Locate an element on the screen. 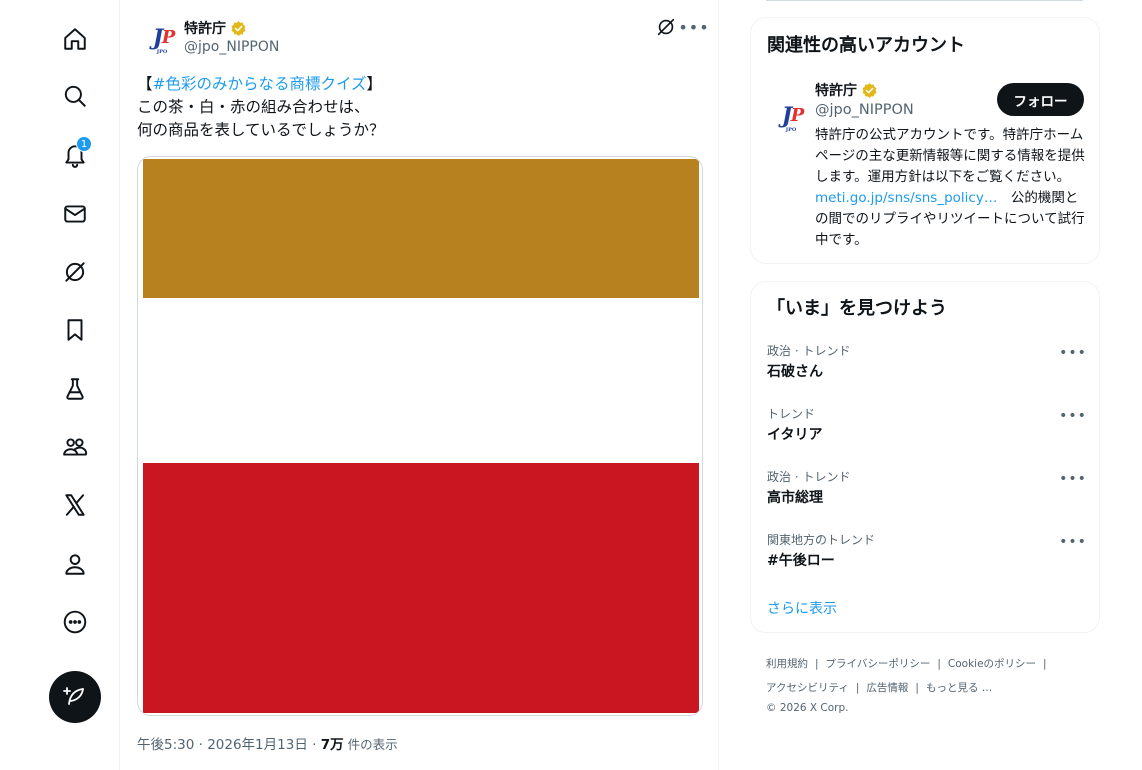  author-avatar: J P JPO is located at coordinates (158, 38).